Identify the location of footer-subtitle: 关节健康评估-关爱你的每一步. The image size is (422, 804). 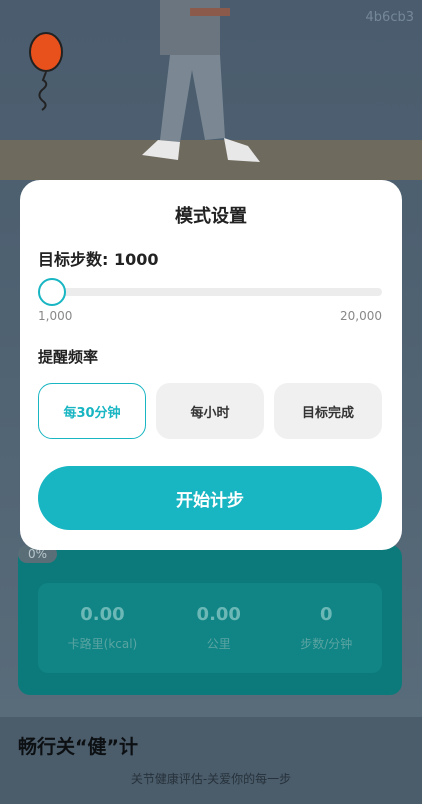
(211, 779).